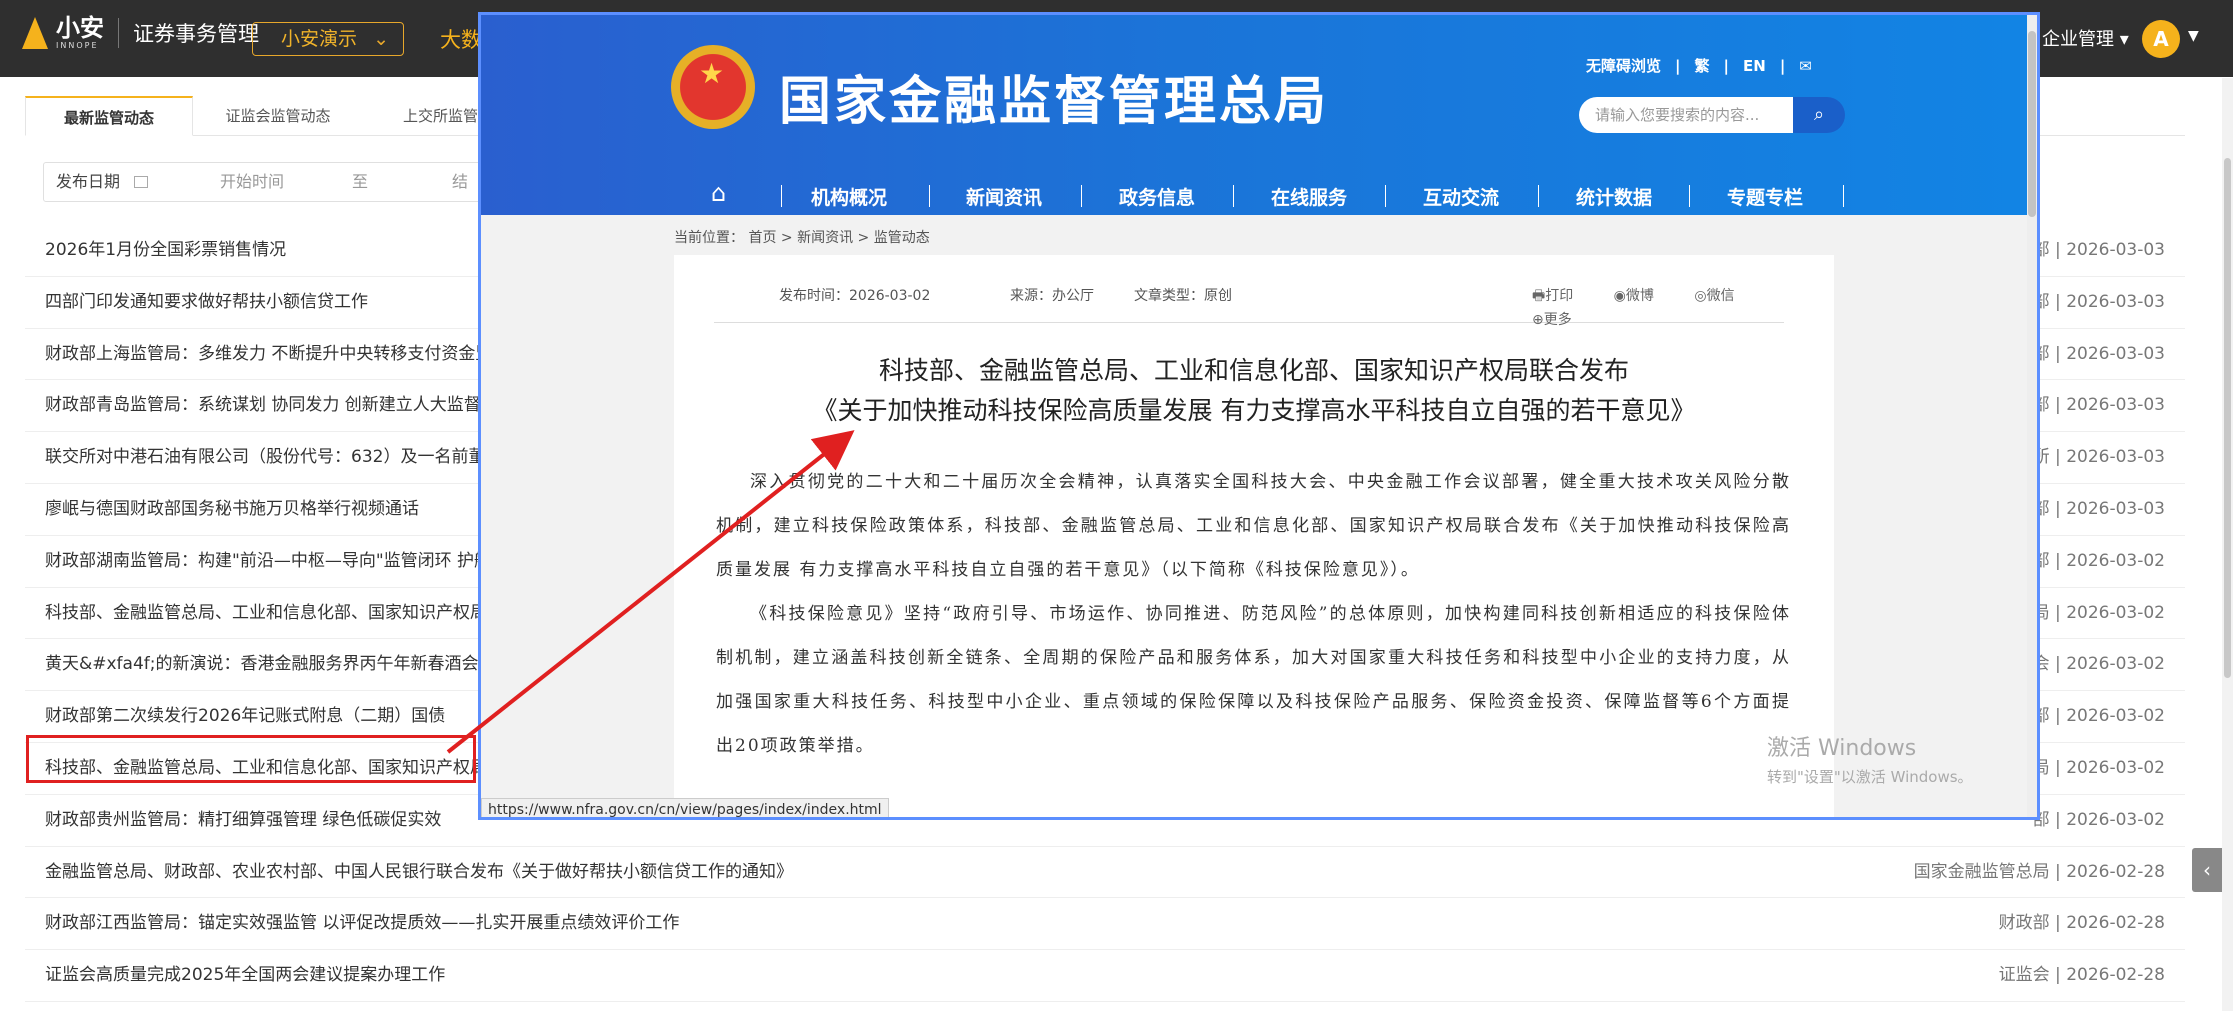 Image resolution: width=2233 pixels, height=1011 pixels. I want to click on list-item-title: 科技部、金融监管总局、工业和信息化部、国家知识产权局, so click(266, 613).